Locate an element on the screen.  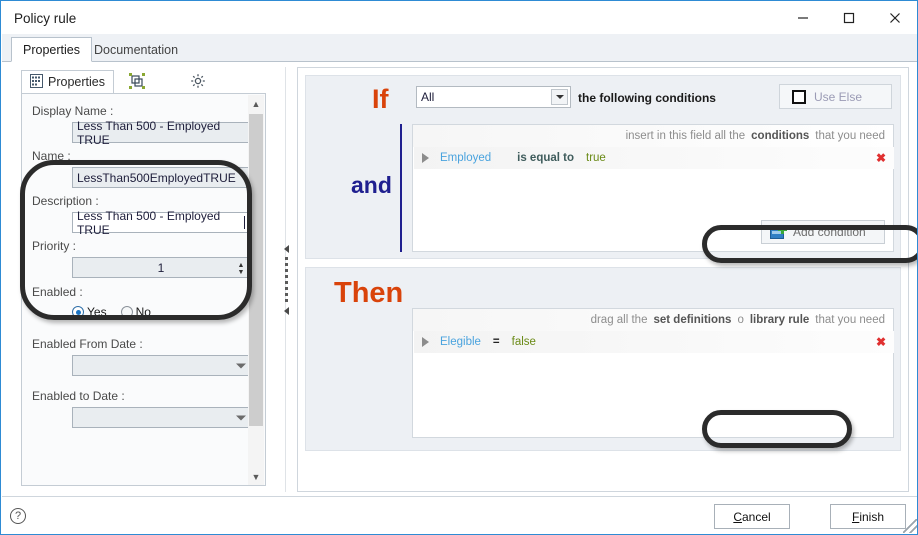
use-else-label: Use Else is located at coordinates (838, 96).